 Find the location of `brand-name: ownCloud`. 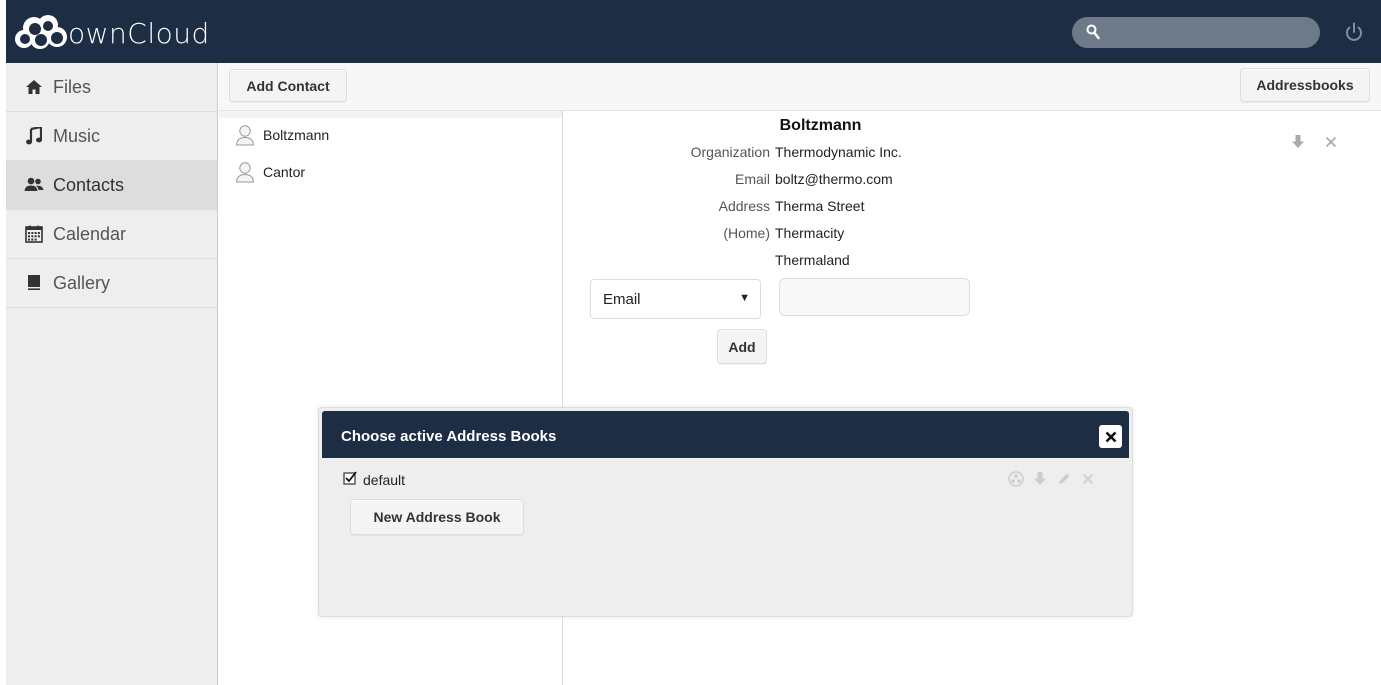

brand-name: ownCloud is located at coordinates (139, 33).